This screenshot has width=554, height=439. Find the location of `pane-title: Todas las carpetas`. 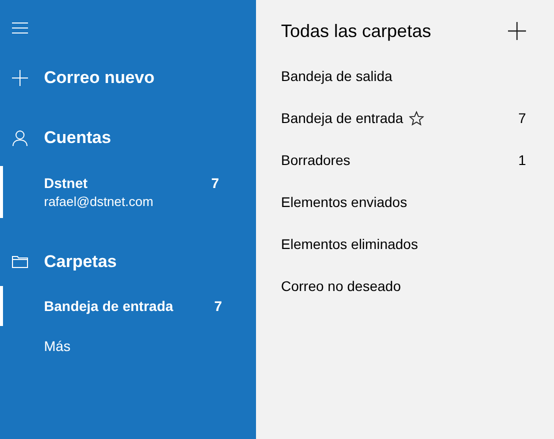

pane-title: Todas las carpetas is located at coordinates (356, 31).